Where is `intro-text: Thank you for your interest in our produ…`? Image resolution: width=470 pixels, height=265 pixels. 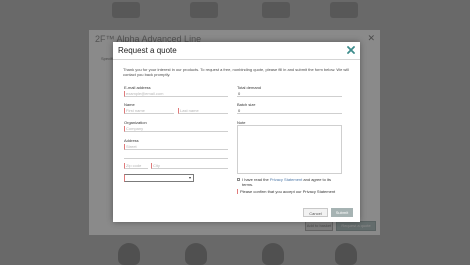 intro-text: Thank you for your interest in our produ… is located at coordinates (236, 72).